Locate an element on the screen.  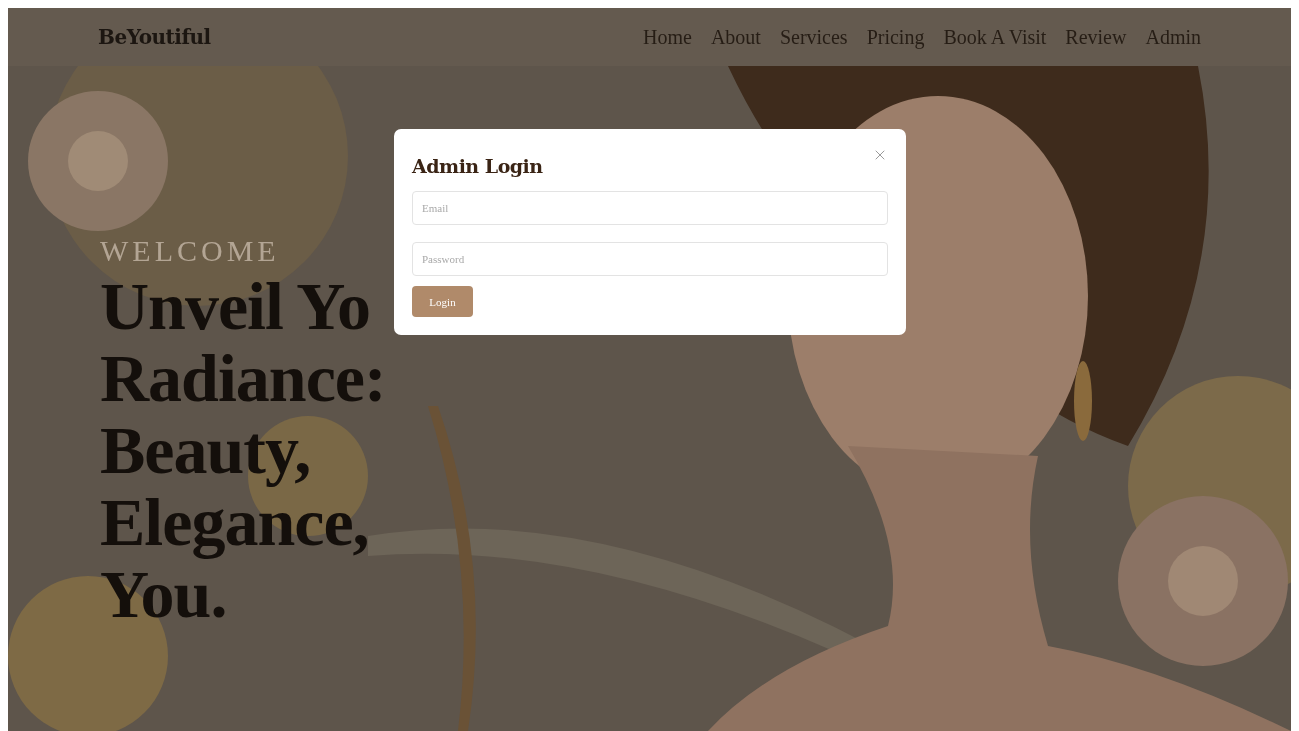
brand-logo: BeYoutiful is located at coordinates (154, 37).